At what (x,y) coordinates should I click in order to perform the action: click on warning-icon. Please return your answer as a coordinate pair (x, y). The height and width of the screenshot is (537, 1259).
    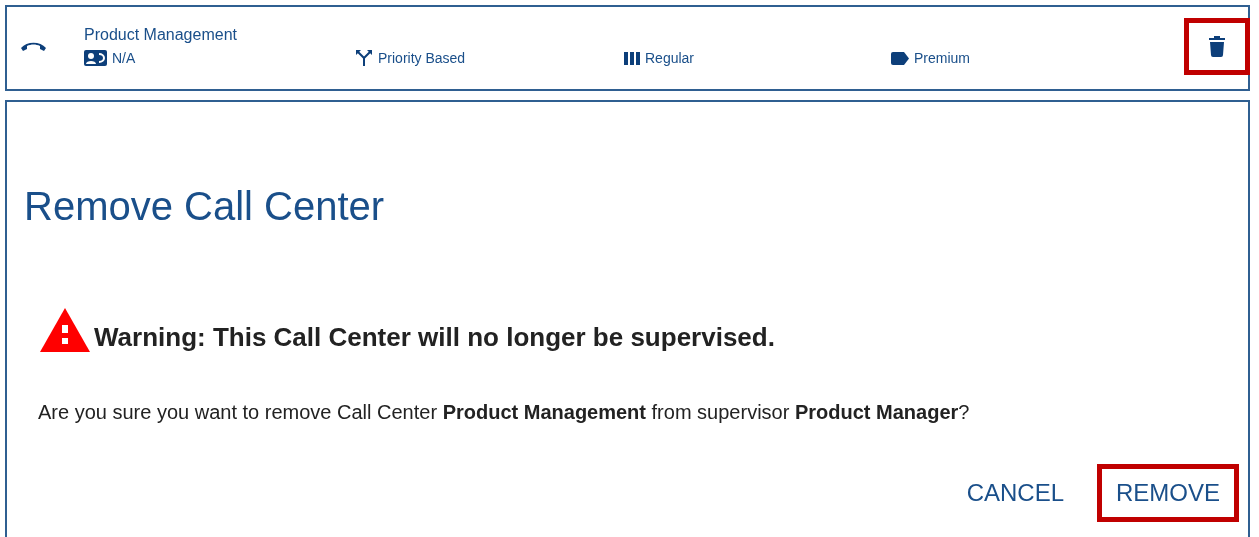
    Looking at the image, I should click on (65, 330).